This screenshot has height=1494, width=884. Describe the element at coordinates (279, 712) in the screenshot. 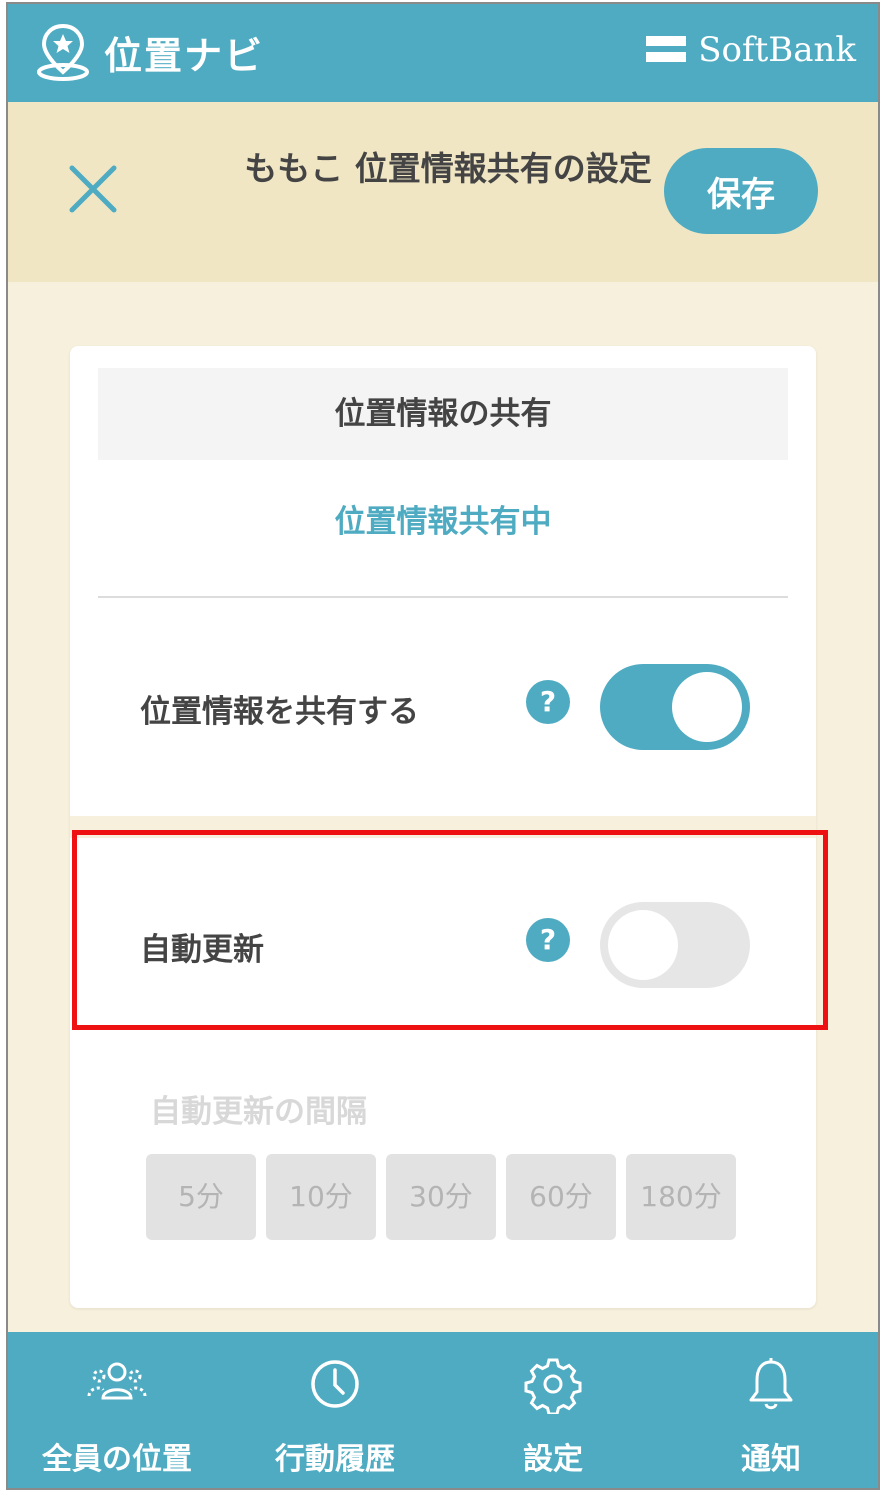

I see `share-location-label: 位置情報を共有する` at that location.